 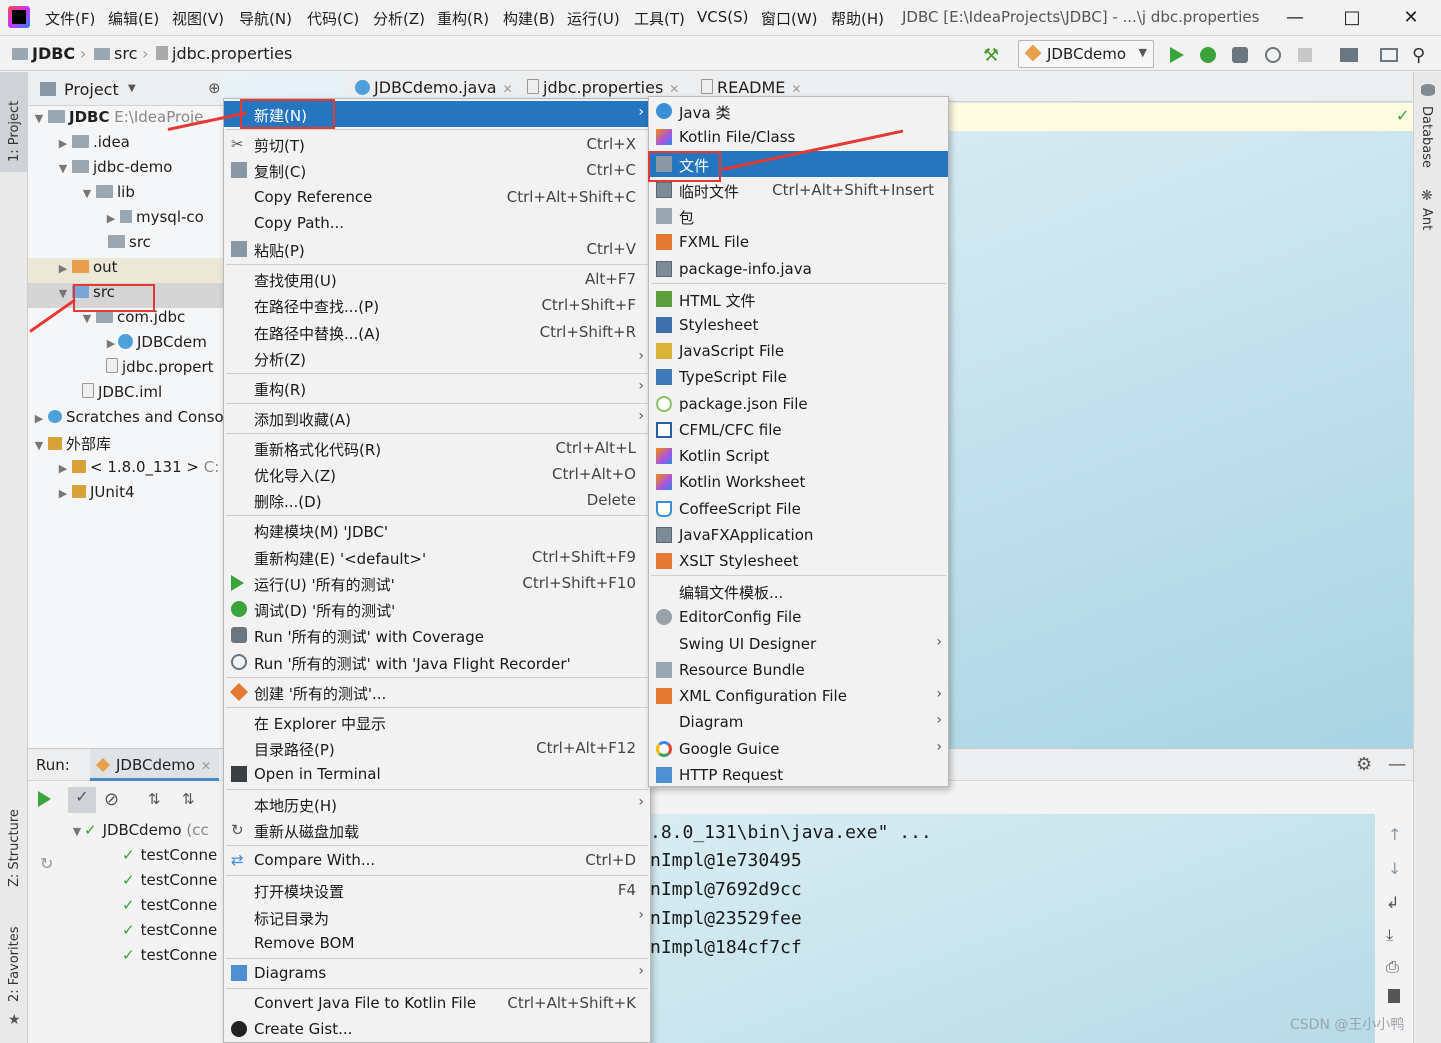 What do you see at coordinates (437, 388) in the screenshot?
I see `menu-item-refactor: 重构(R) ›` at bounding box center [437, 388].